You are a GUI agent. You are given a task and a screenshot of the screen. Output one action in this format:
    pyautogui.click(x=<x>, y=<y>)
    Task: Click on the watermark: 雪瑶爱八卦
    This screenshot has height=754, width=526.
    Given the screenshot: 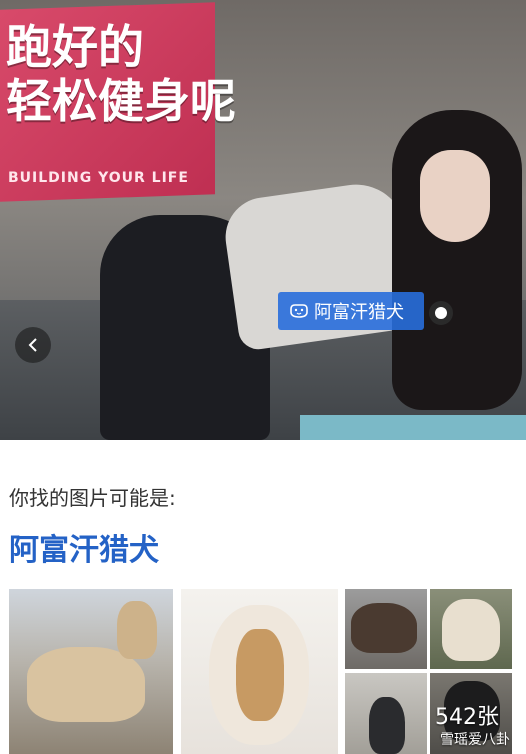 What is the action you would take?
    pyautogui.click(x=475, y=740)
    